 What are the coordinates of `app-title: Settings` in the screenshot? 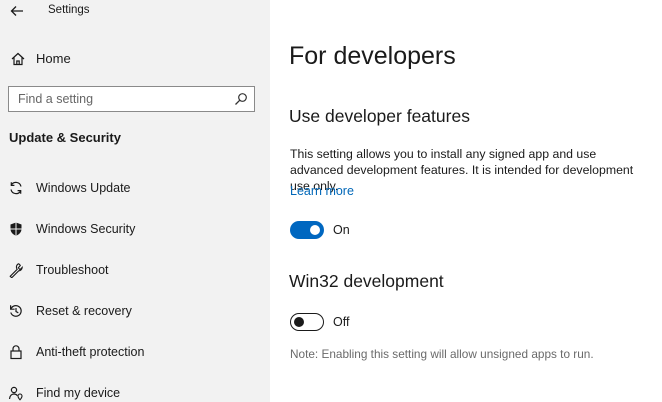 It's located at (69, 10).